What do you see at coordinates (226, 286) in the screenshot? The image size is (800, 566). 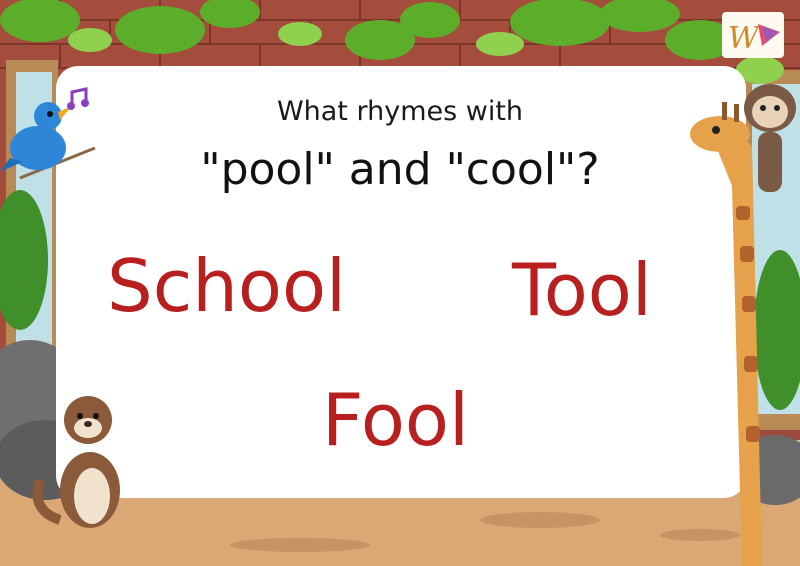 I see `answer-school: School` at bounding box center [226, 286].